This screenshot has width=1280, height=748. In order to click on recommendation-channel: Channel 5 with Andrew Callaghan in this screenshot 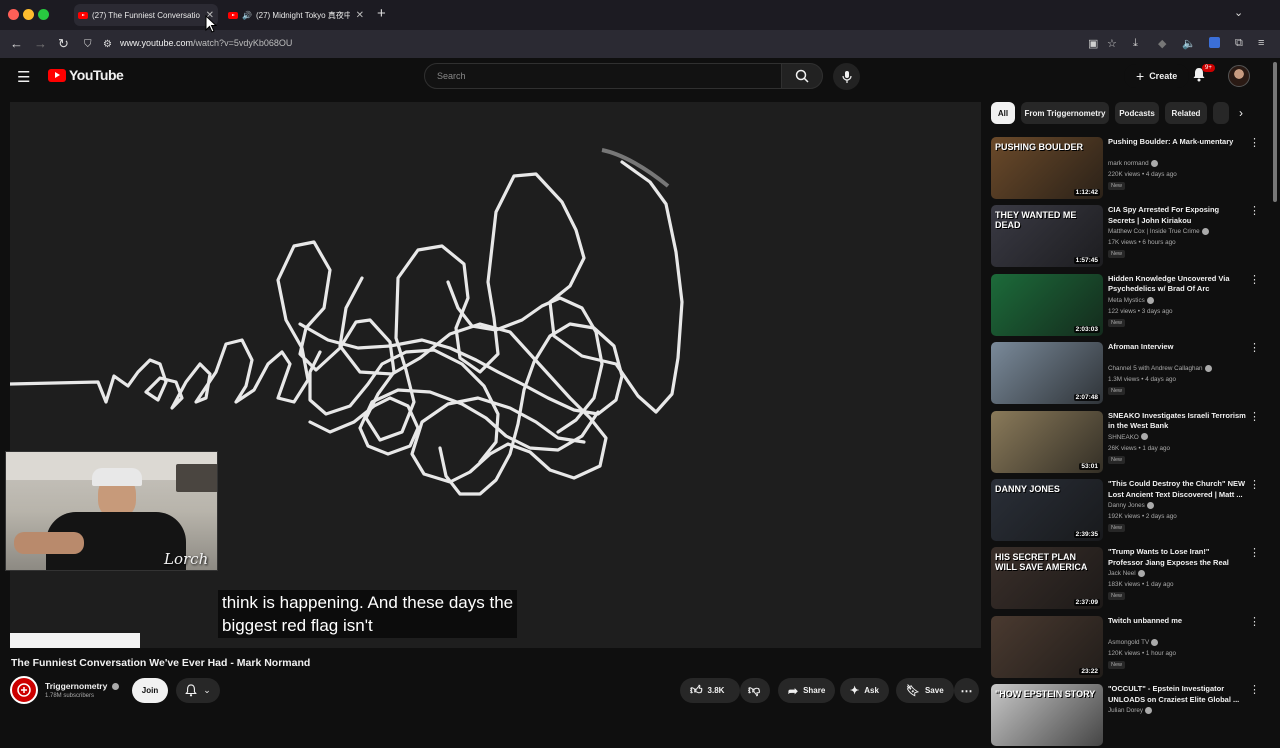, I will do `click(1160, 368)`.